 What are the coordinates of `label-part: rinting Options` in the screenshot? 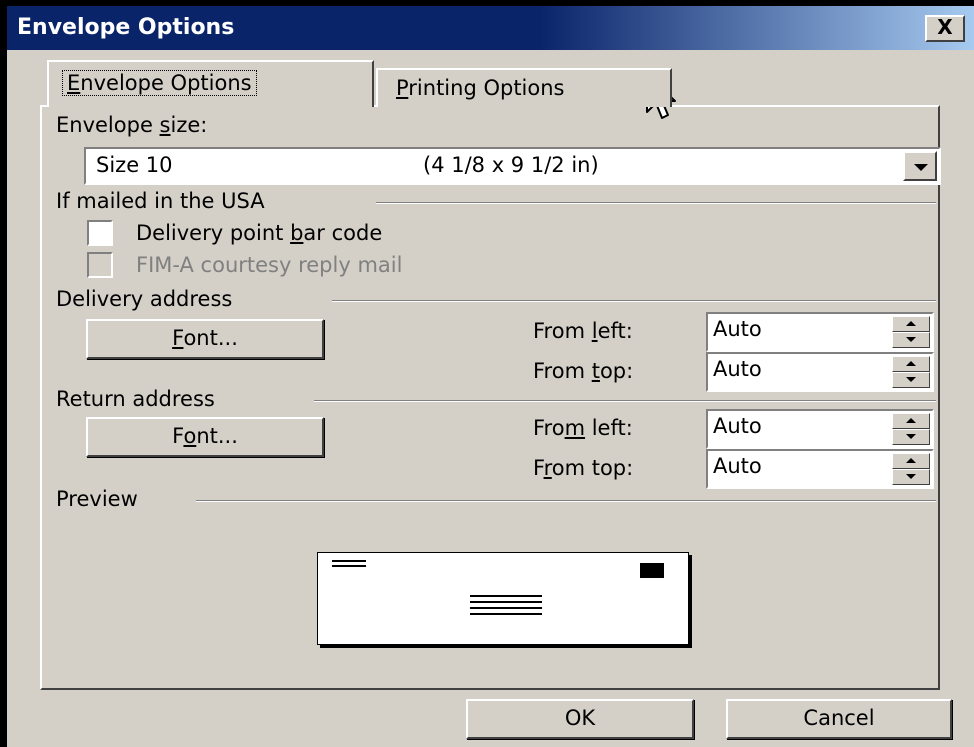 It's located at (486, 88).